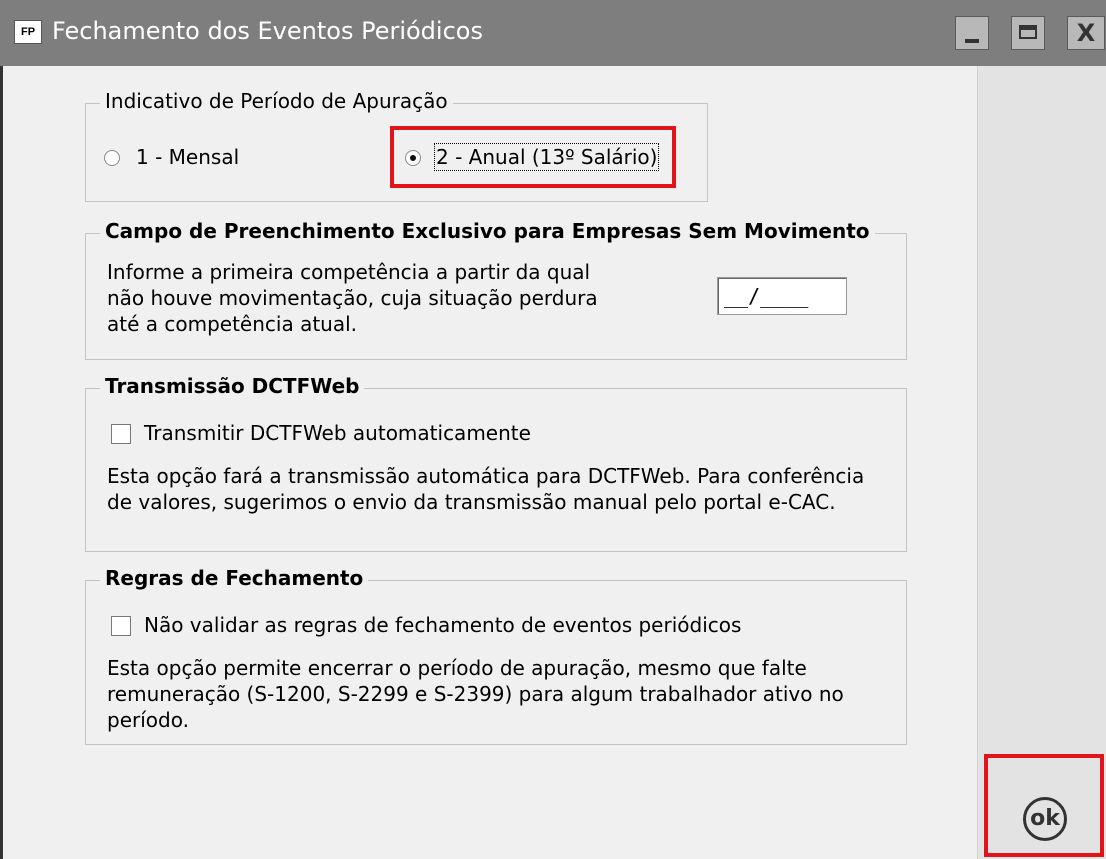 The height and width of the screenshot is (859, 1106). Describe the element at coordinates (972, 33) in the screenshot. I see `minimize-button` at that location.